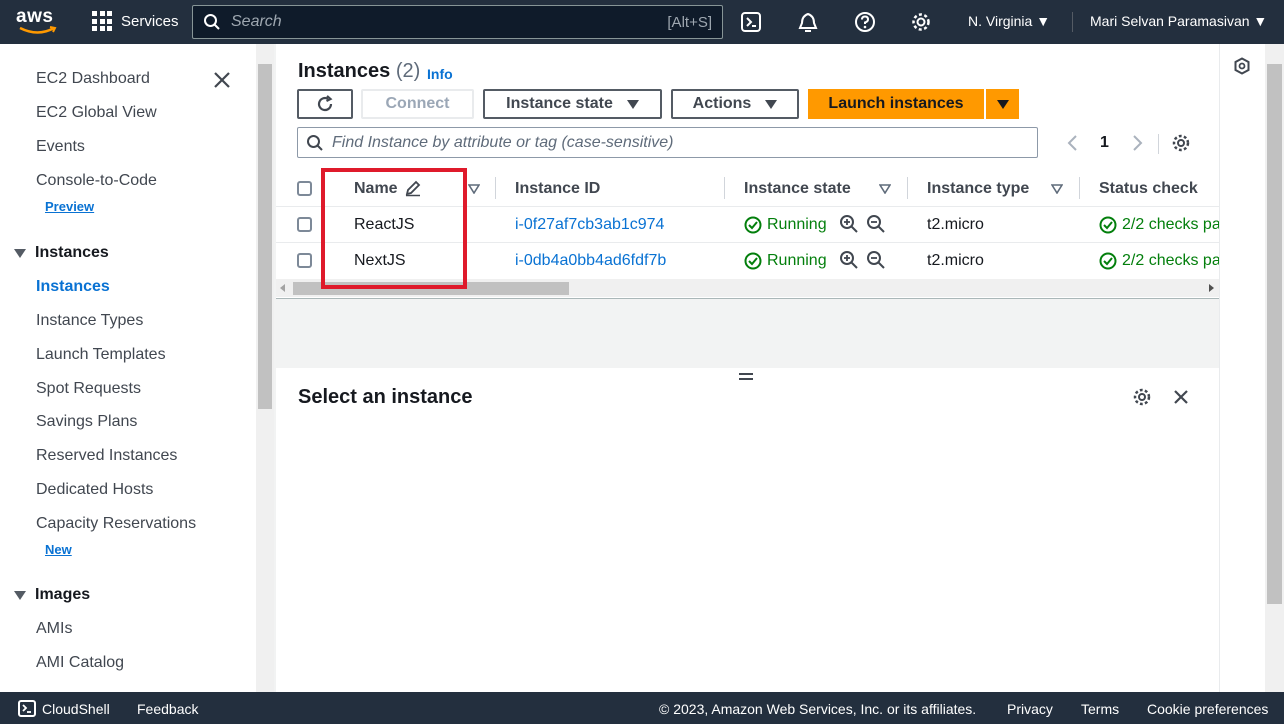  I want to click on column-header-instance-type: Instance type, so click(978, 189).